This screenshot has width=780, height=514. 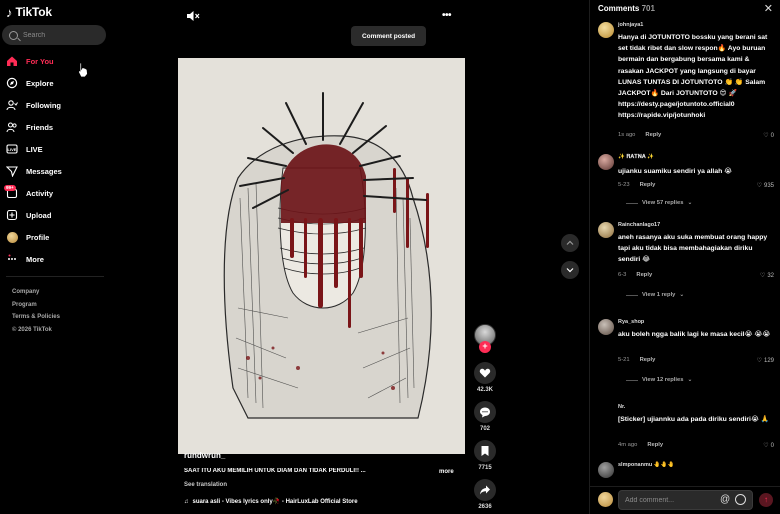 What do you see at coordinates (485, 412) in the screenshot?
I see `comment-button` at bounding box center [485, 412].